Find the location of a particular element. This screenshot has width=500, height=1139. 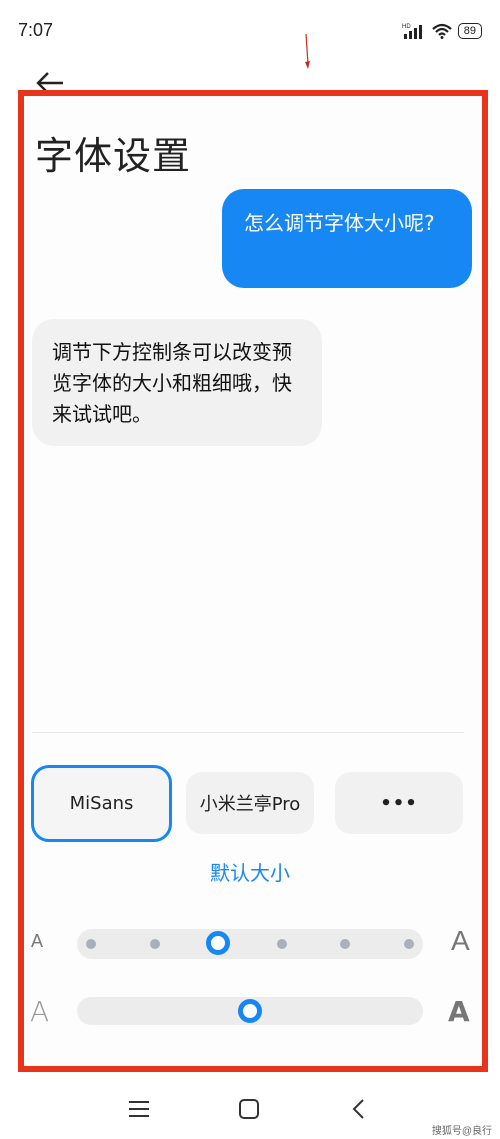

network-type-label: HD is located at coordinates (406, 27).